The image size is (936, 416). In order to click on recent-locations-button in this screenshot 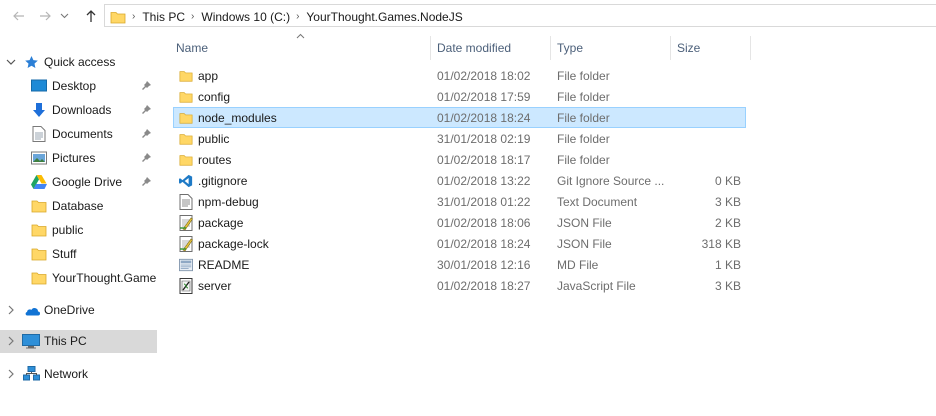, I will do `click(64, 16)`.